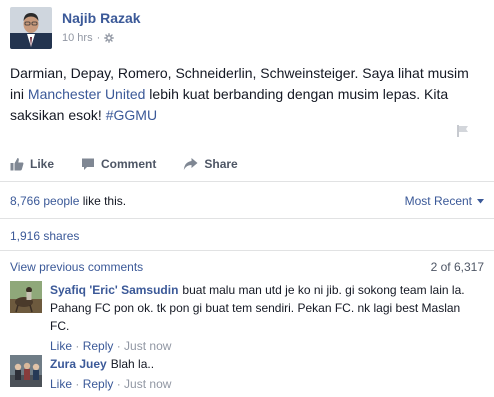  What do you see at coordinates (77, 38) in the screenshot?
I see `post-time: 10 hrs` at bounding box center [77, 38].